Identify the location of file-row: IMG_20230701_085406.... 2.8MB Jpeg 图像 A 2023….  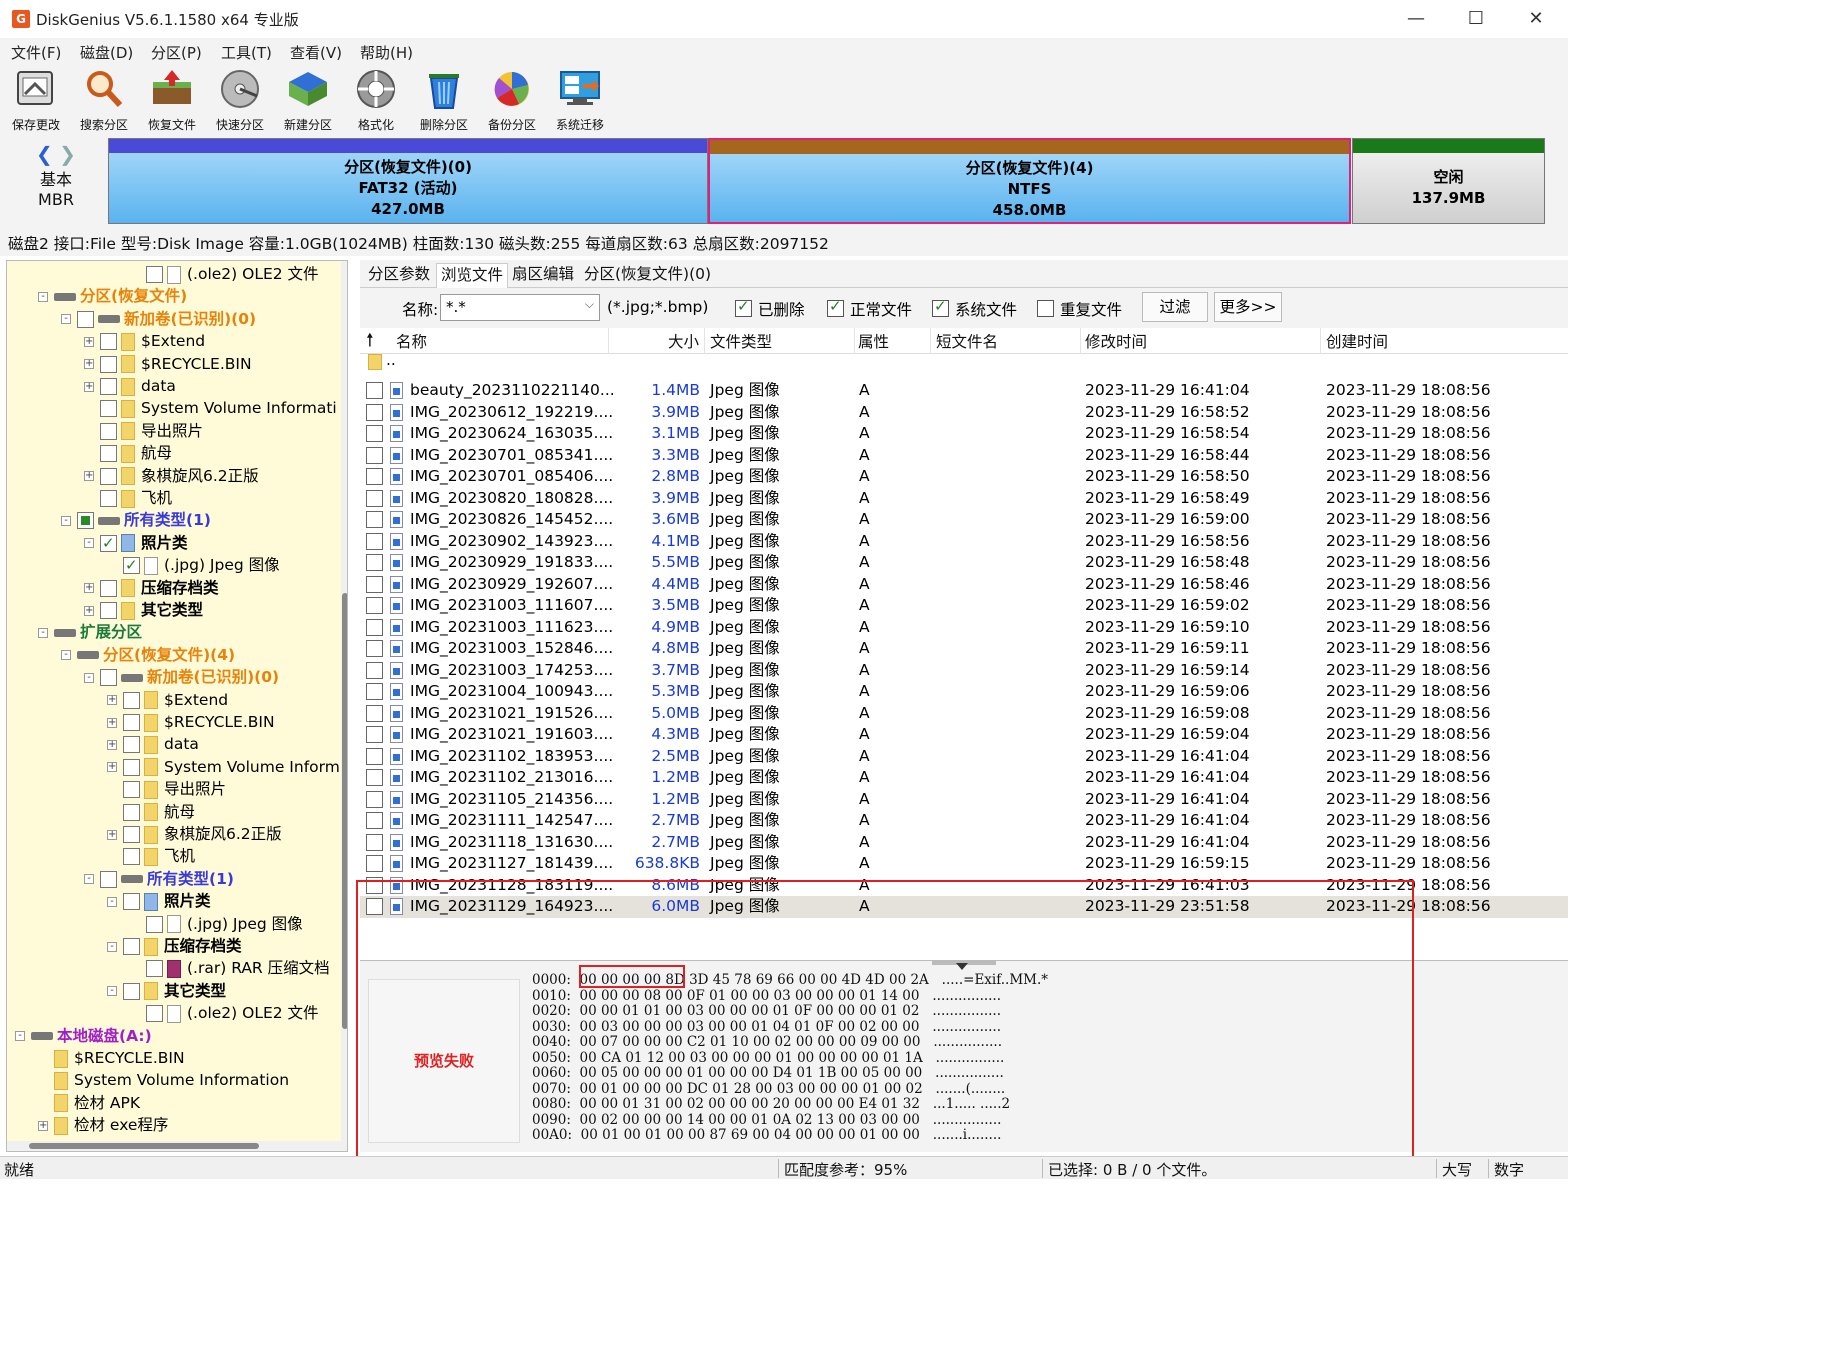
(964, 477).